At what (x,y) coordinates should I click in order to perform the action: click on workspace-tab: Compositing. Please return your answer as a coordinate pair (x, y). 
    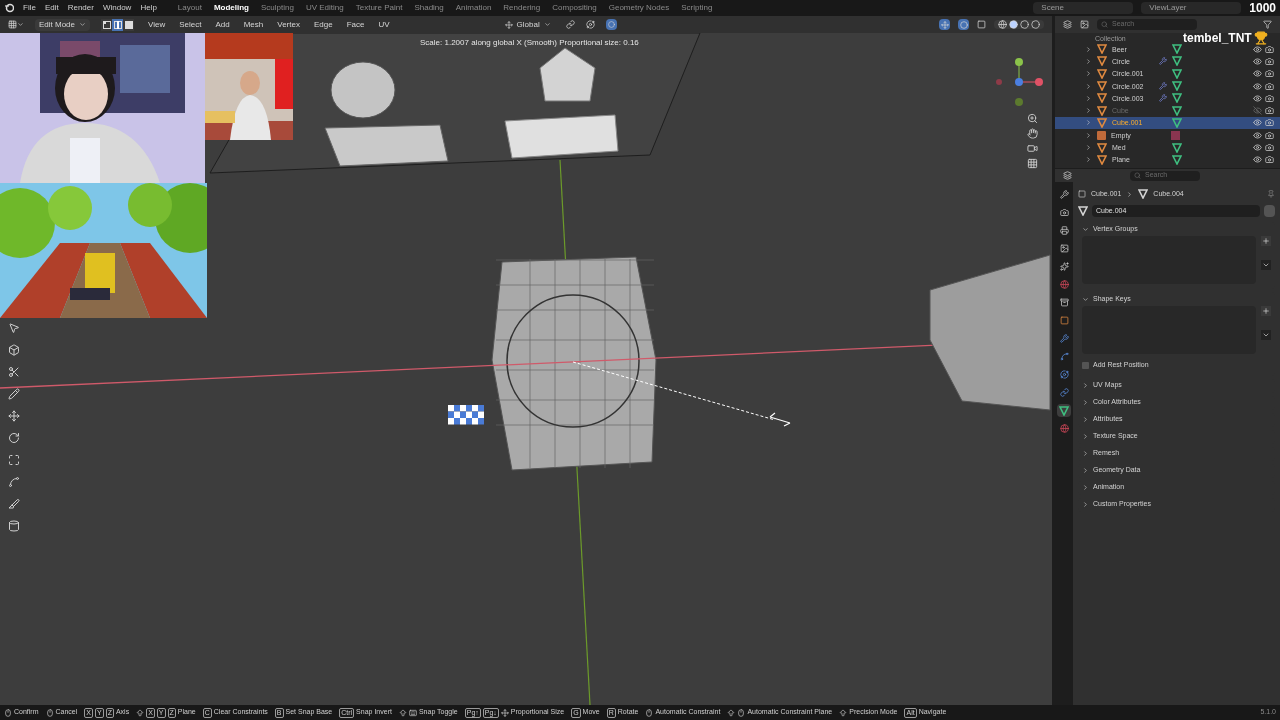
    Looking at the image, I should click on (574, 8).